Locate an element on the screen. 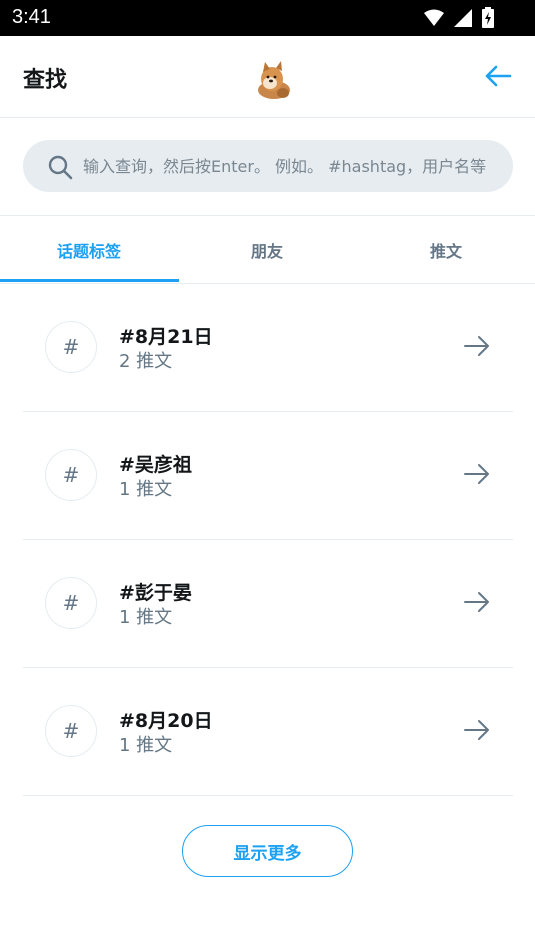  hashtag-row: # #8月20日 1 推文 is located at coordinates (268, 732).